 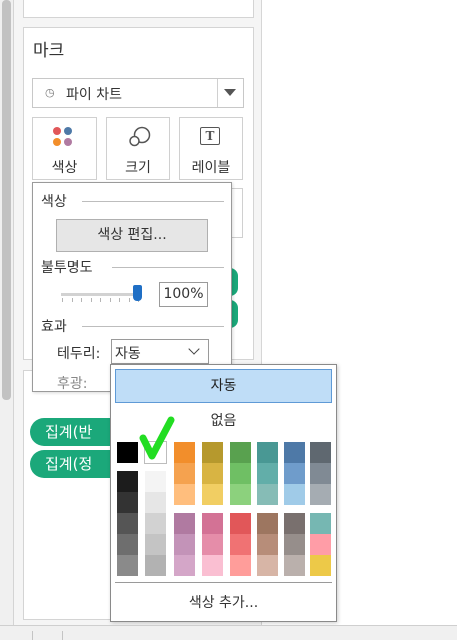 What do you see at coordinates (54, 327) in the screenshot?
I see `effects-section-title: 효과` at bounding box center [54, 327].